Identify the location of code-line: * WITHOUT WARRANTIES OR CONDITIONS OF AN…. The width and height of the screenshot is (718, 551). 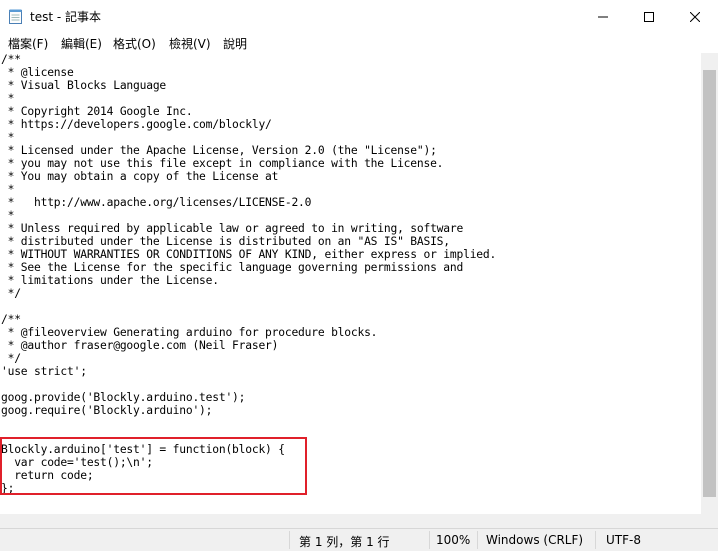
(249, 254).